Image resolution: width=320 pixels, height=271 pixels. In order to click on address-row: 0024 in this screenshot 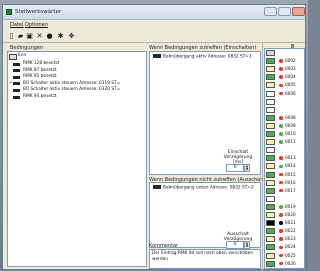, I will do `click(284, 247)`.